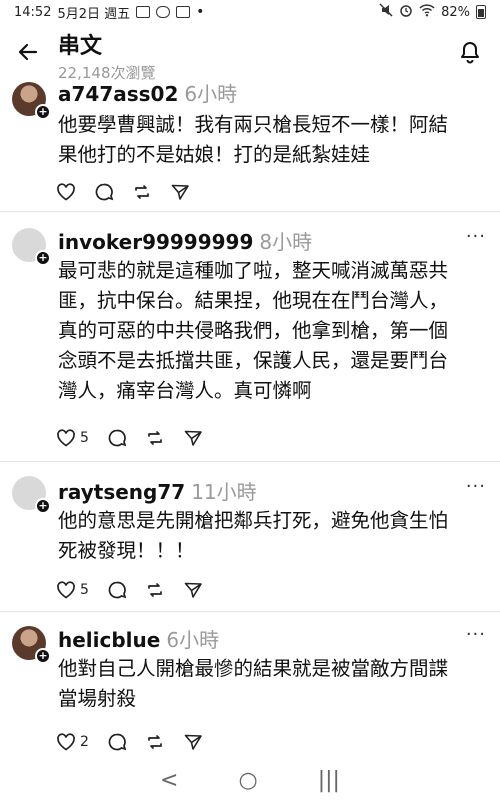  Describe the element at coordinates (169, 780) in the screenshot. I see `nav-back-button: <` at that location.